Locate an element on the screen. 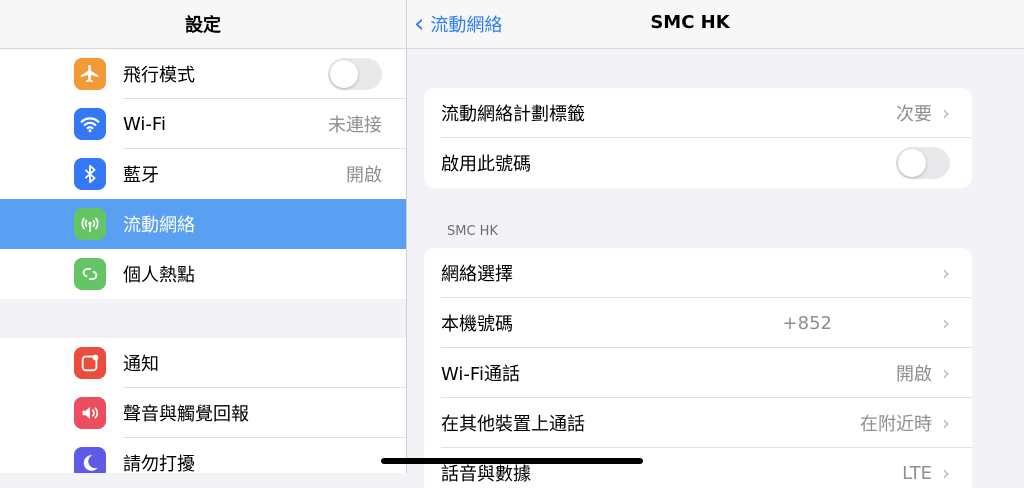 The height and width of the screenshot is (488, 1024). split-divider is located at coordinates (406, 236).